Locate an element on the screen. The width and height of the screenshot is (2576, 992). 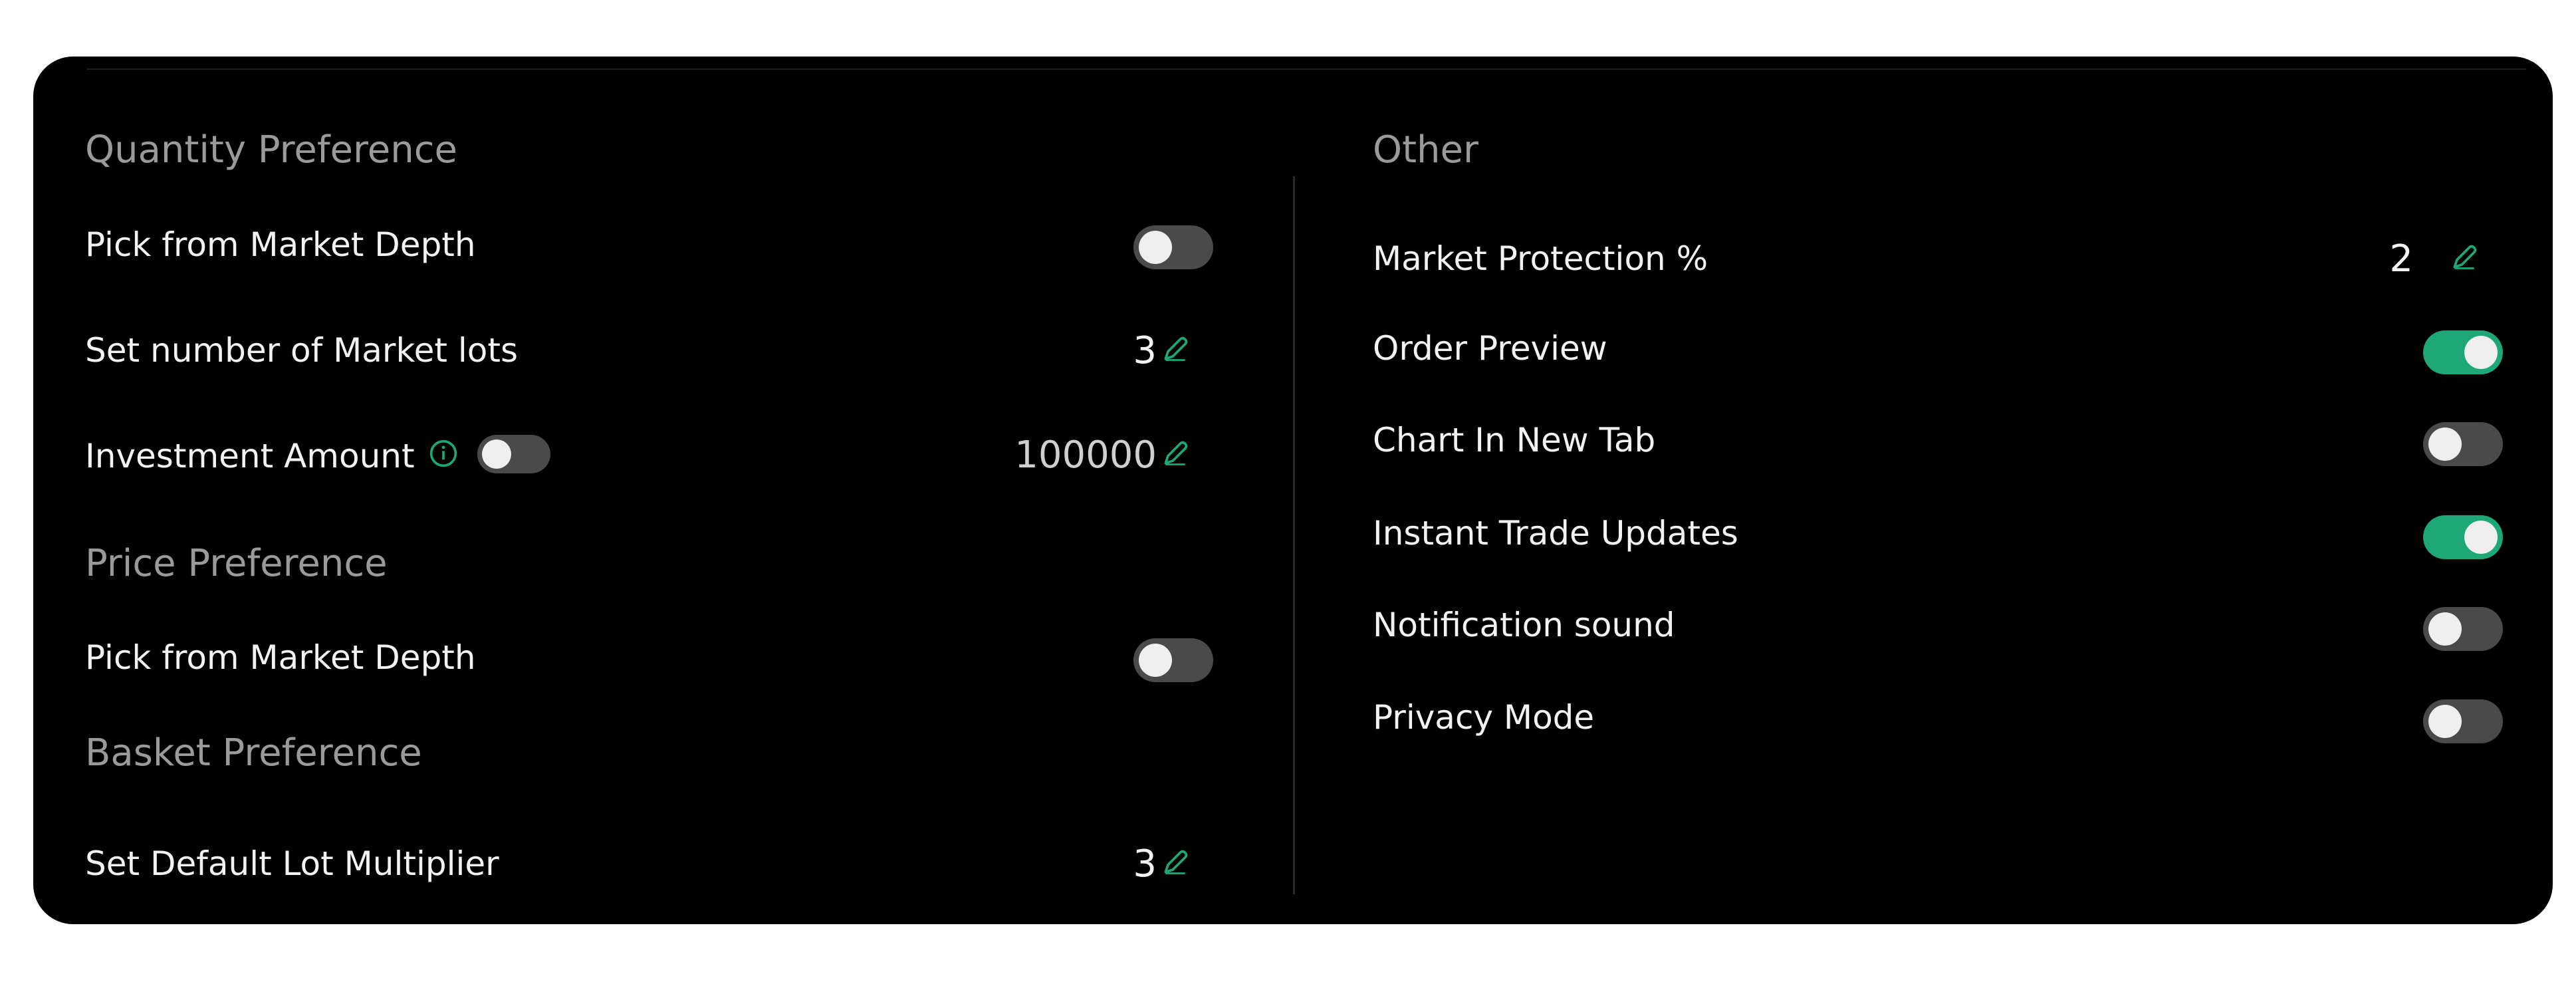
other-title: Other is located at coordinates (1426, 150).